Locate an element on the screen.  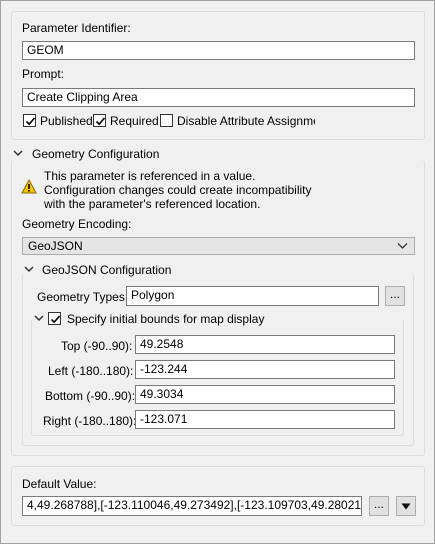
geometry-types-input: Polygon is located at coordinates (252, 296).